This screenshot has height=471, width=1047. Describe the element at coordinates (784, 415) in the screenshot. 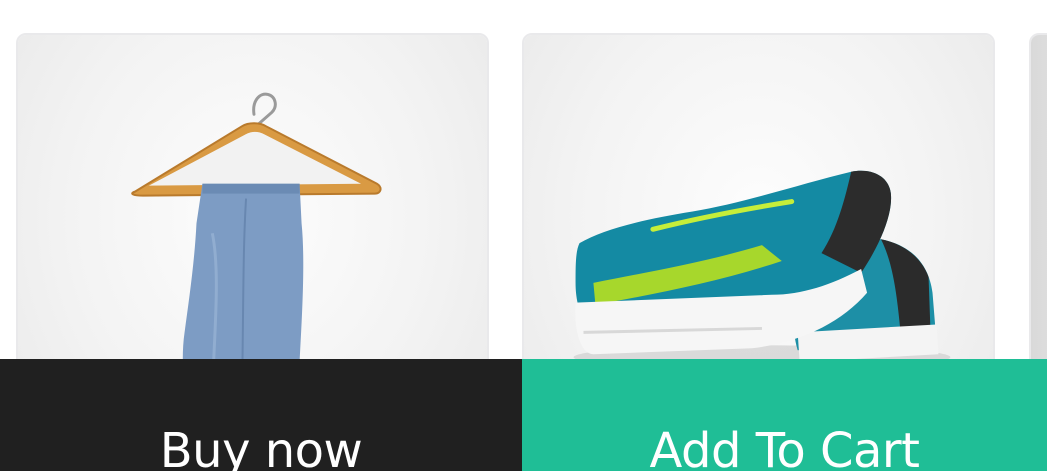

I see `add-to-cart-button: Add To Cart` at that location.